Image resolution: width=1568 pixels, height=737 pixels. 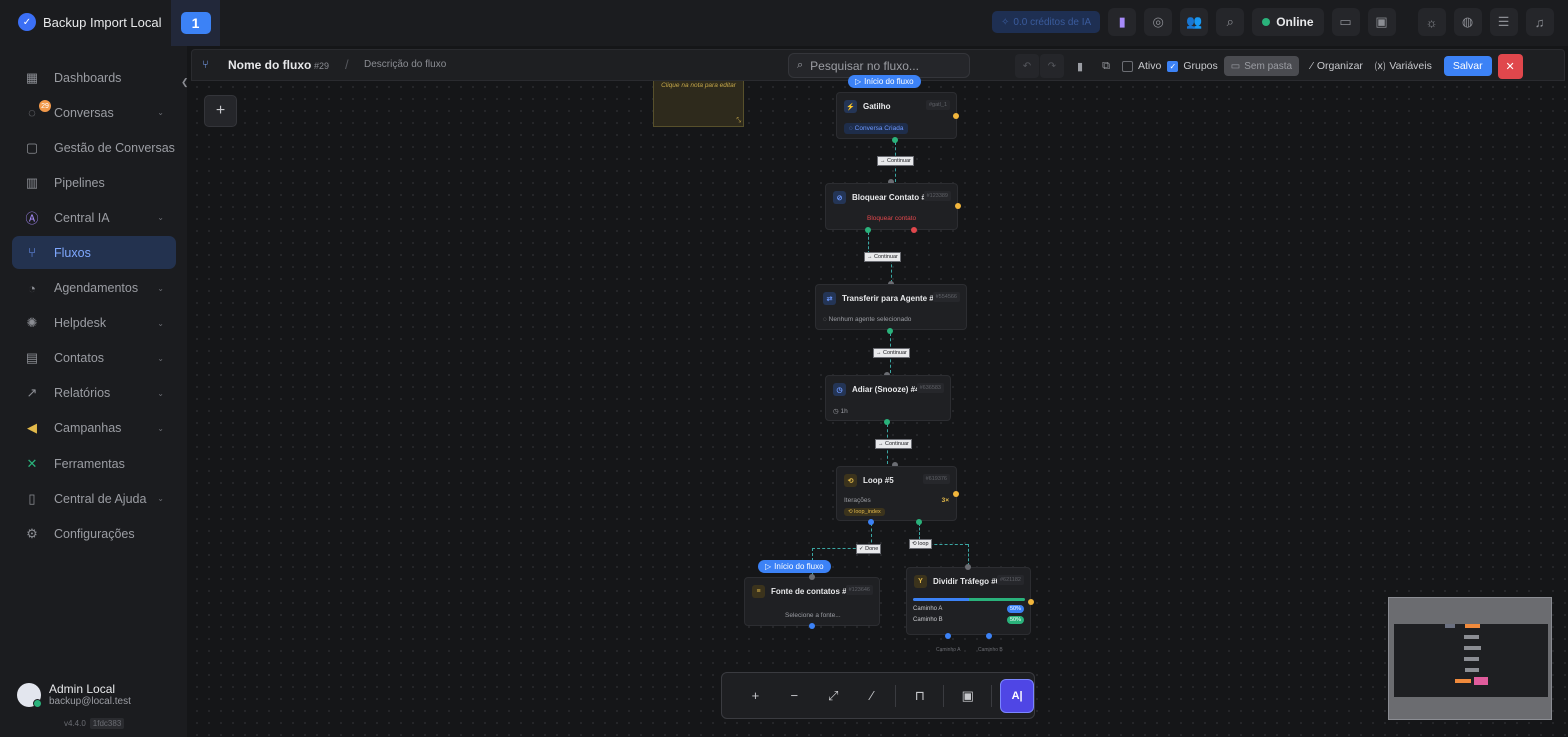 What do you see at coordinates (1122, 22) in the screenshot?
I see `bar-chart-icon: ▮` at bounding box center [1122, 22].